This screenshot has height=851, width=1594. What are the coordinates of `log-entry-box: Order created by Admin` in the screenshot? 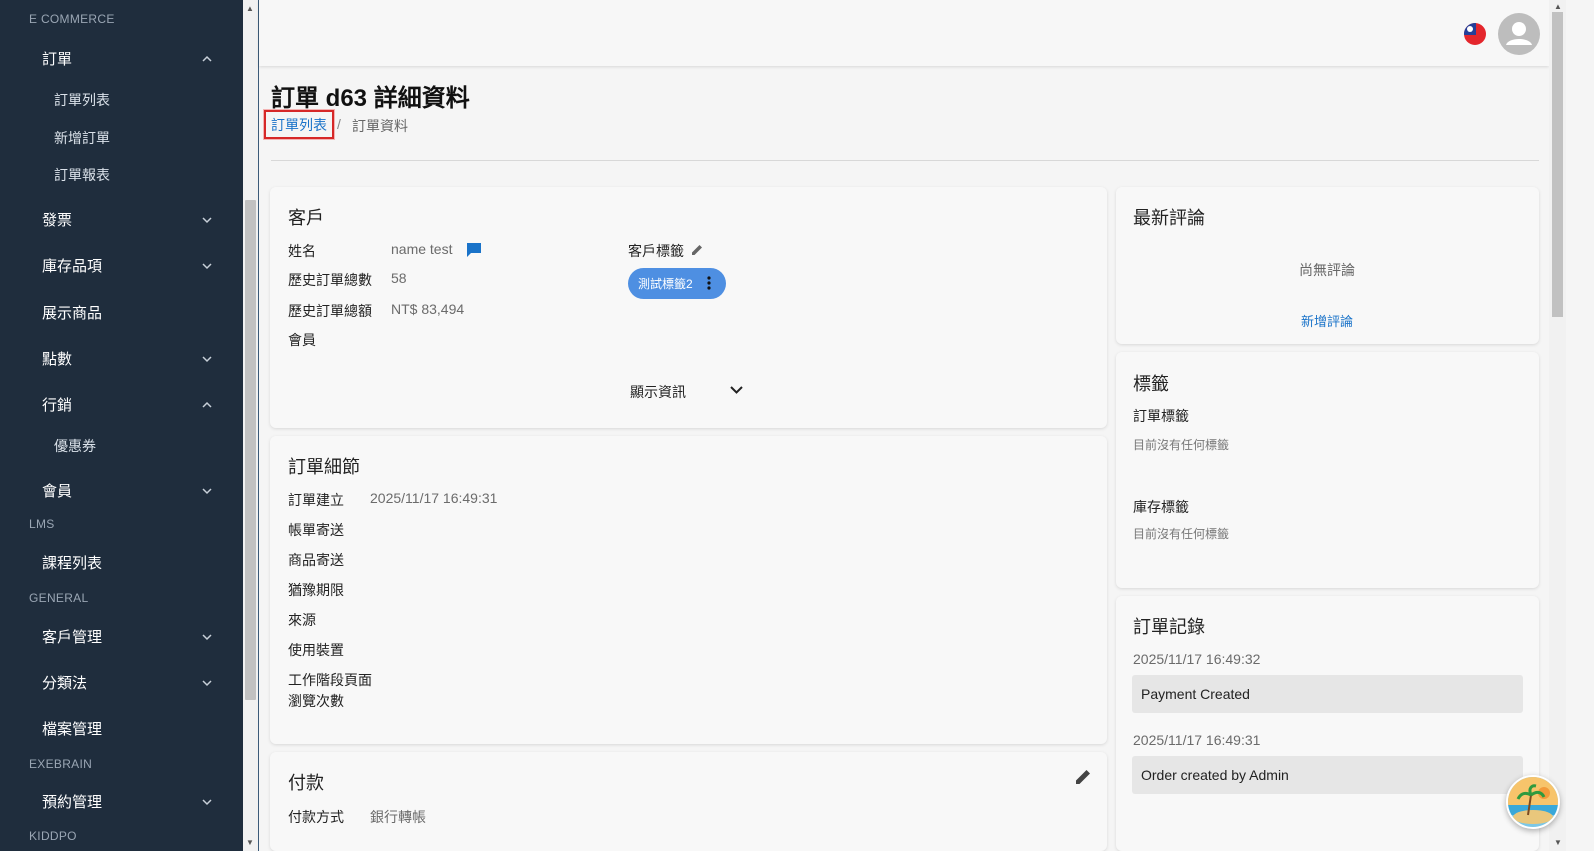 It's located at (1327, 775).